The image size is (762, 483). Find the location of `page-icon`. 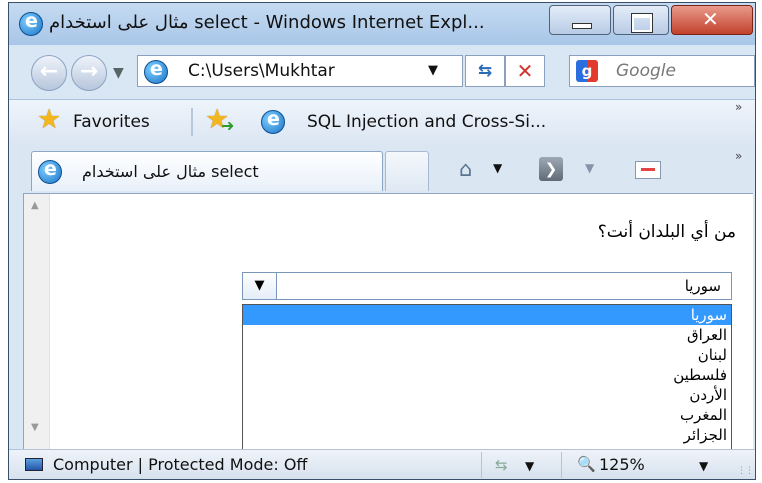

page-icon is located at coordinates (156, 71).